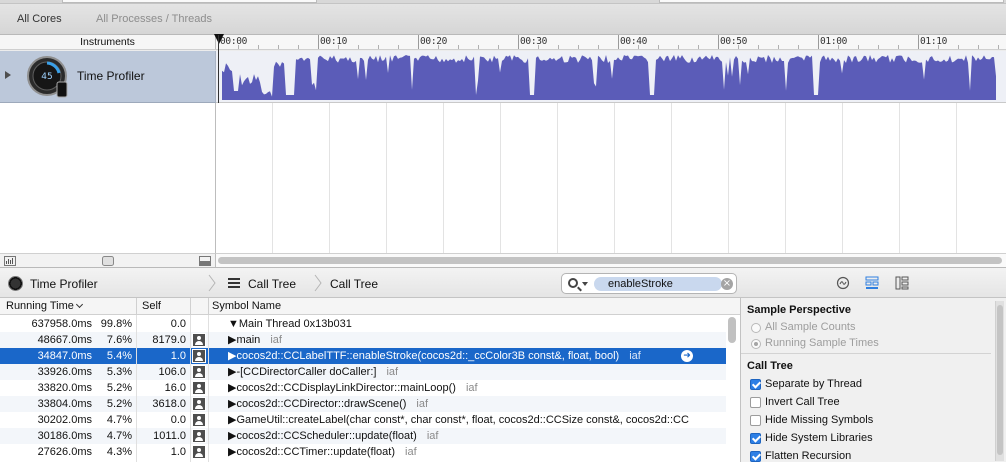  What do you see at coordinates (189, 1) in the screenshot?
I see `toolbar-segment` at bounding box center [189, 1].